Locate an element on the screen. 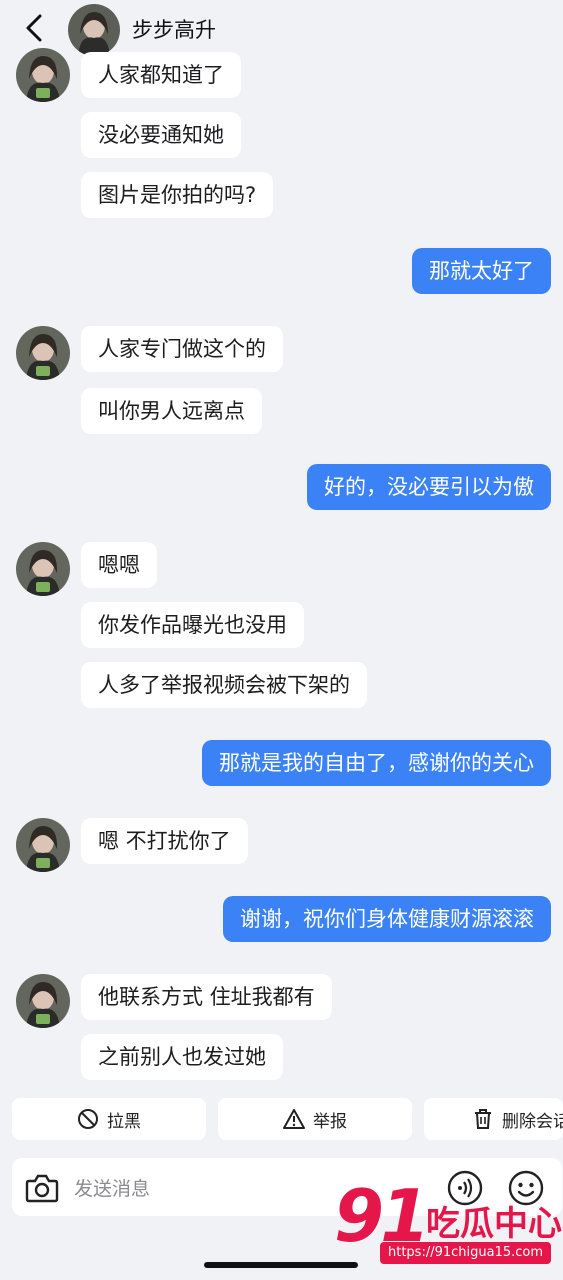 Image resolution: width=563 pixels, height=1280 pixels. trash-icon is located at coordinates (483, 1119).